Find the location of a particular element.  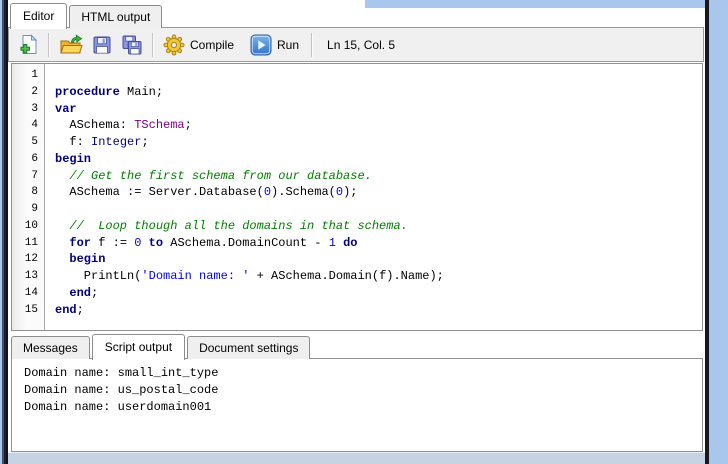

code-line: var is located at coordinates (66, 108).